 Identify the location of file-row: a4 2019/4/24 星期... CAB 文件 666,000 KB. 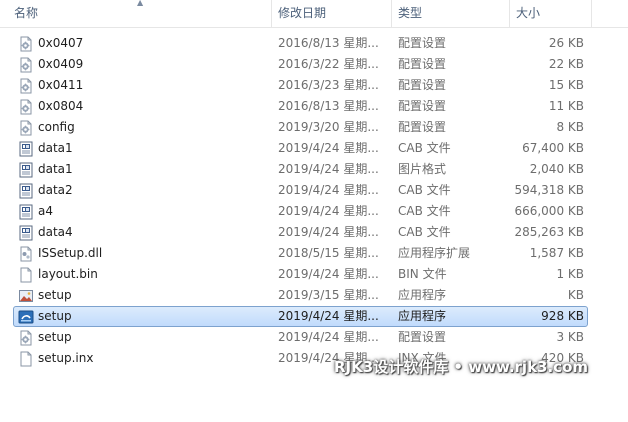
(300, 211).